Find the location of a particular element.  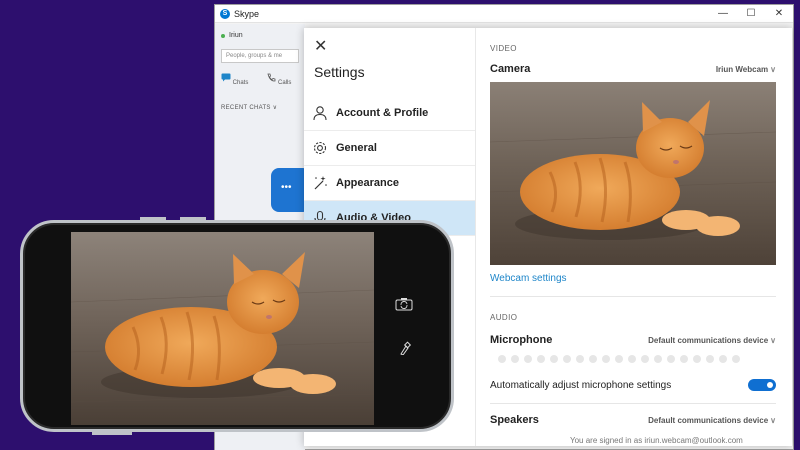

chat-icon is located at coordinates (226, 77).